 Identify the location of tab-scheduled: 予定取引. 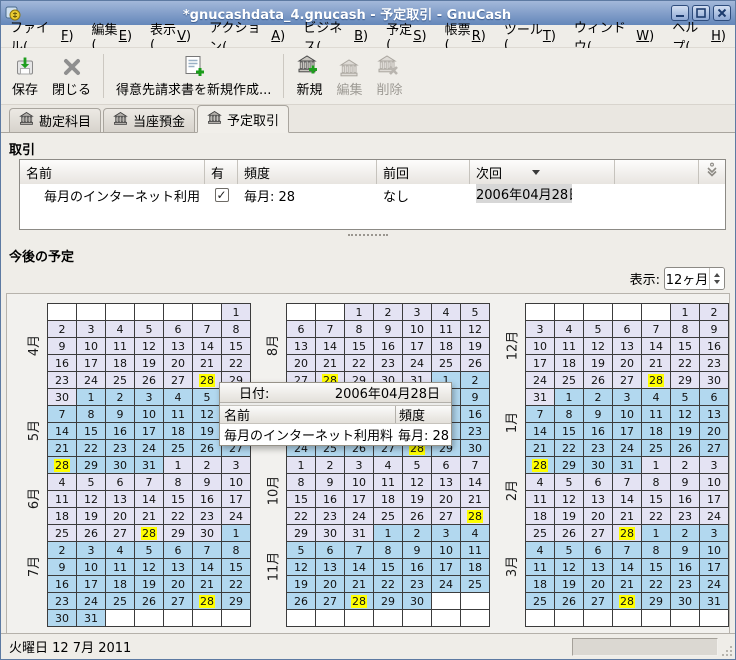
(243, 119).